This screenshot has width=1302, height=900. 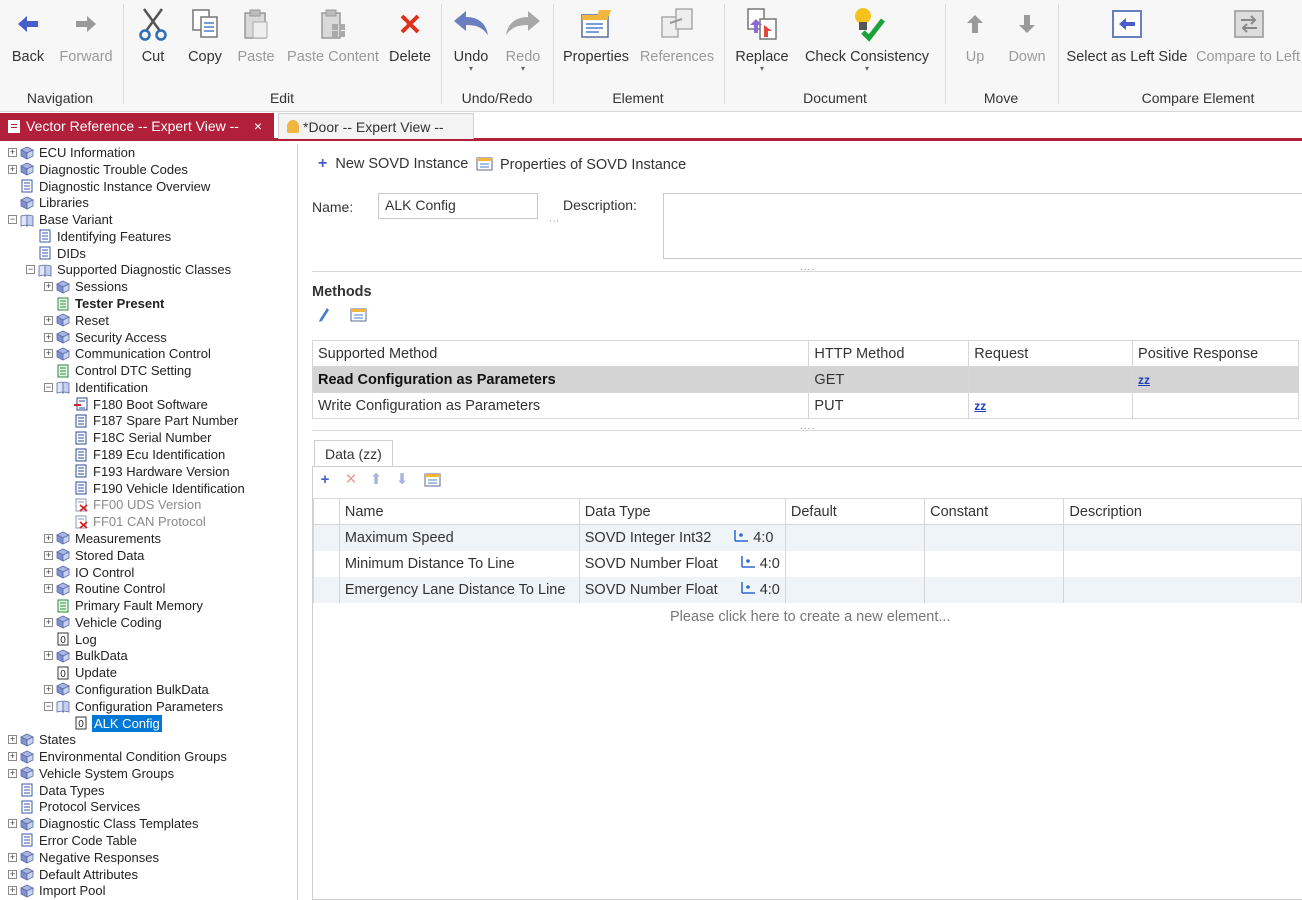 I want to click on table-row: Maximum Speed SOVD Integer Int32 4:0, so click(x=807, y=537).